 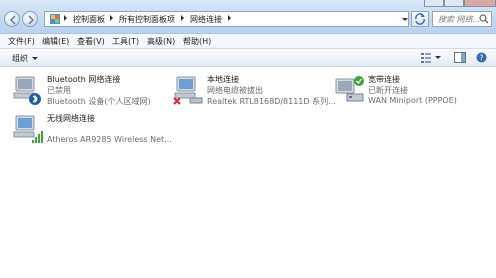 I want to click on back-arrow-icon, so click(x=12, y=20).